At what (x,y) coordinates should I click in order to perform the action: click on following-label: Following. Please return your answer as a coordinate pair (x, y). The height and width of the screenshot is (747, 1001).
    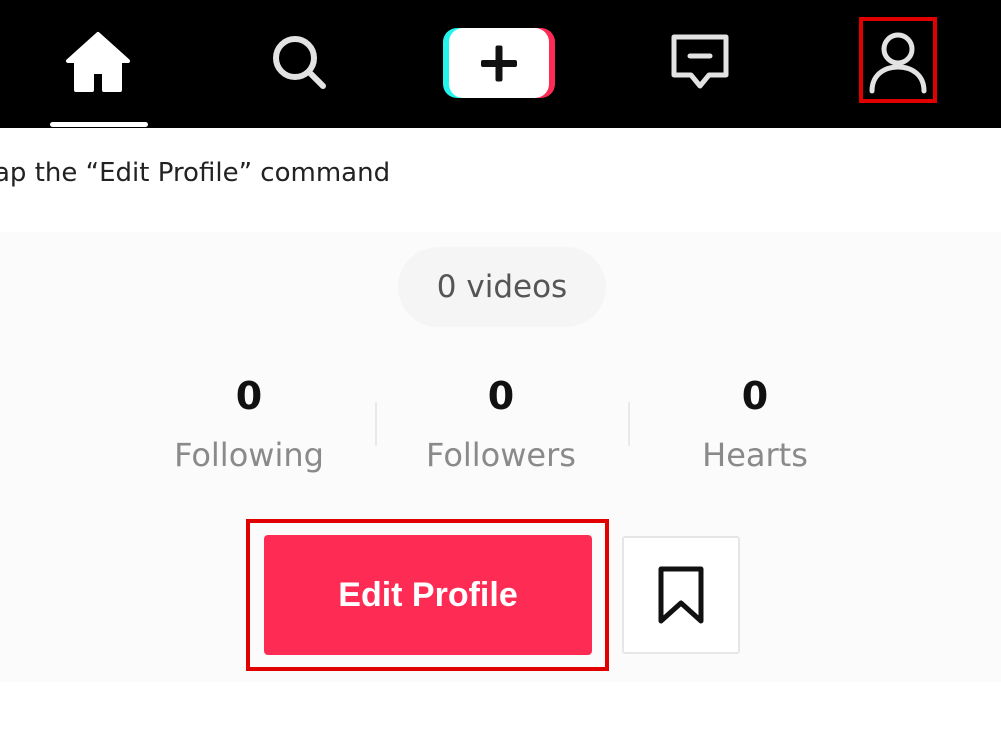
    Looking at the image, I should click on (249, 455).